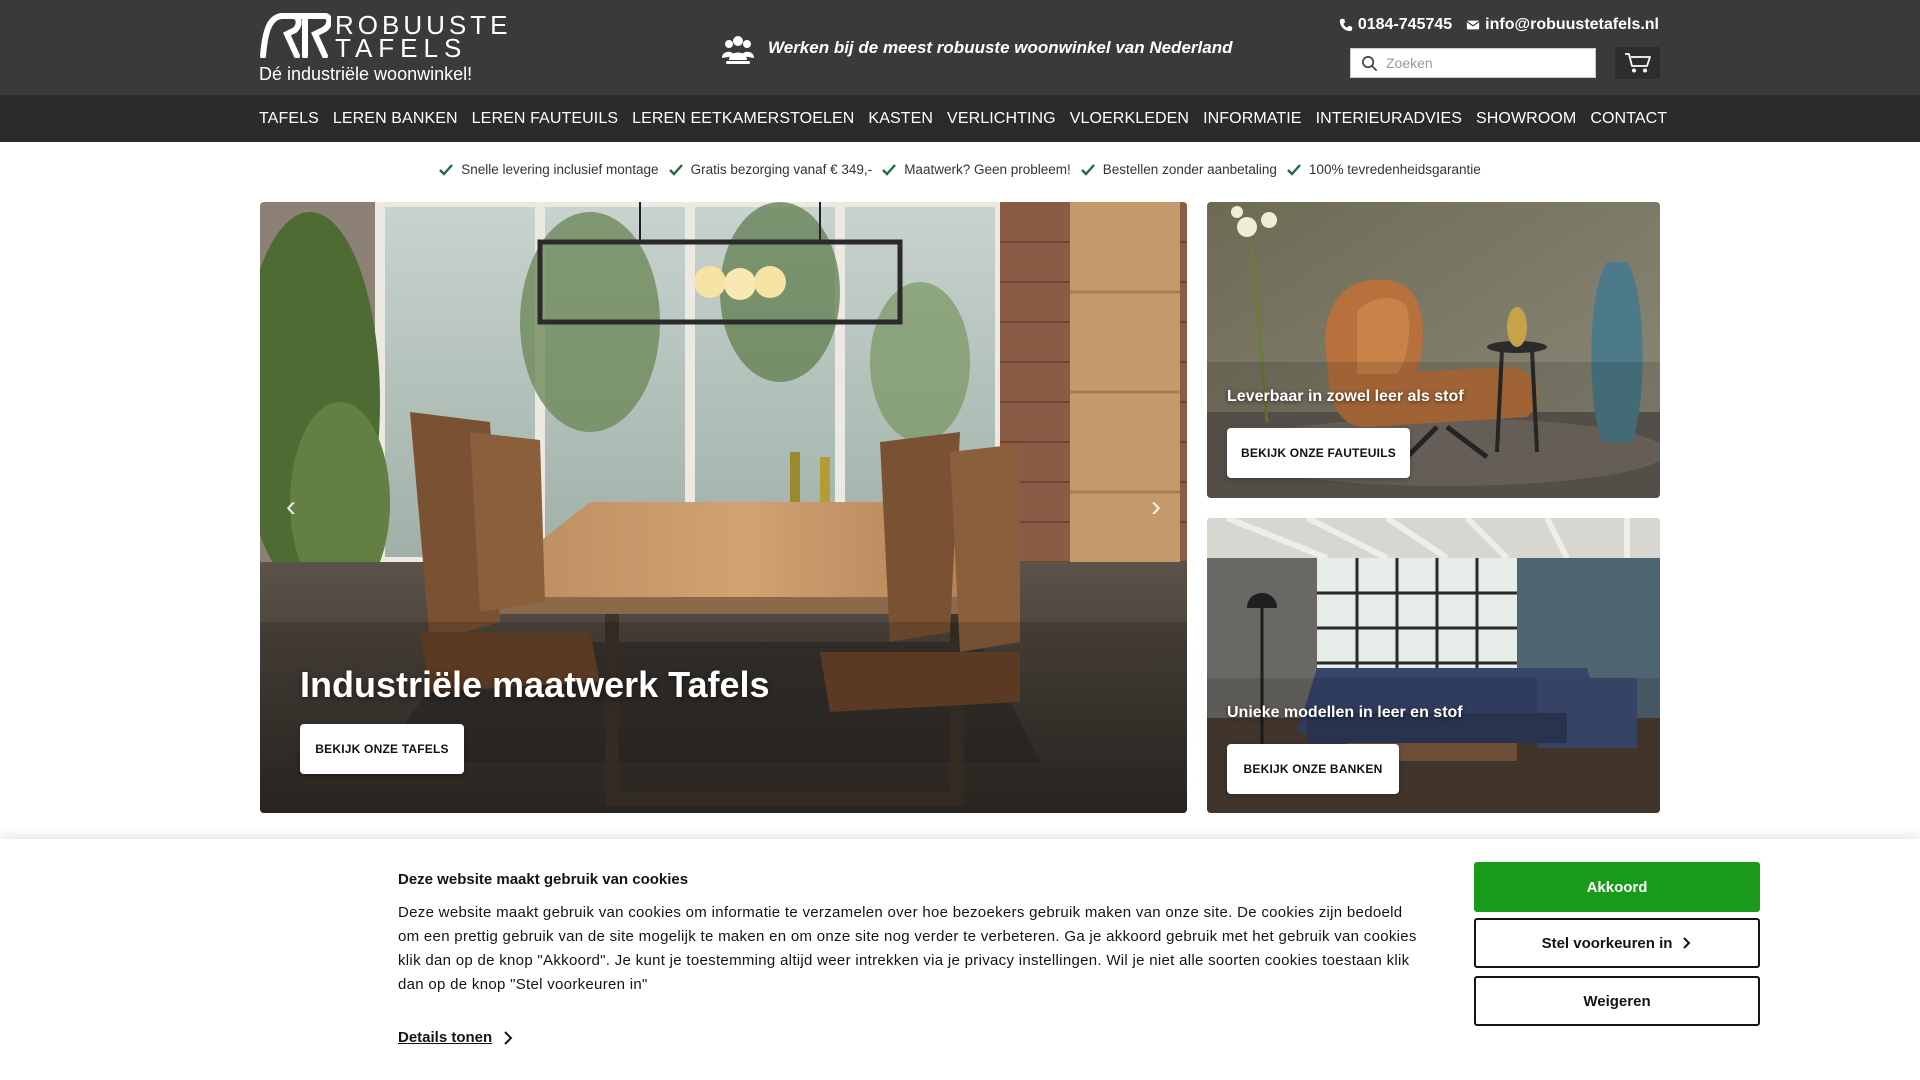 Image resolution: width=1920 pixels, height=1080 pixels. Describe the element at coordinates (743, 119) in the screenshot. I see `nav-item-leren-eetkamerstoelen: LEREN EETKAMERSTOELEN` at that location.